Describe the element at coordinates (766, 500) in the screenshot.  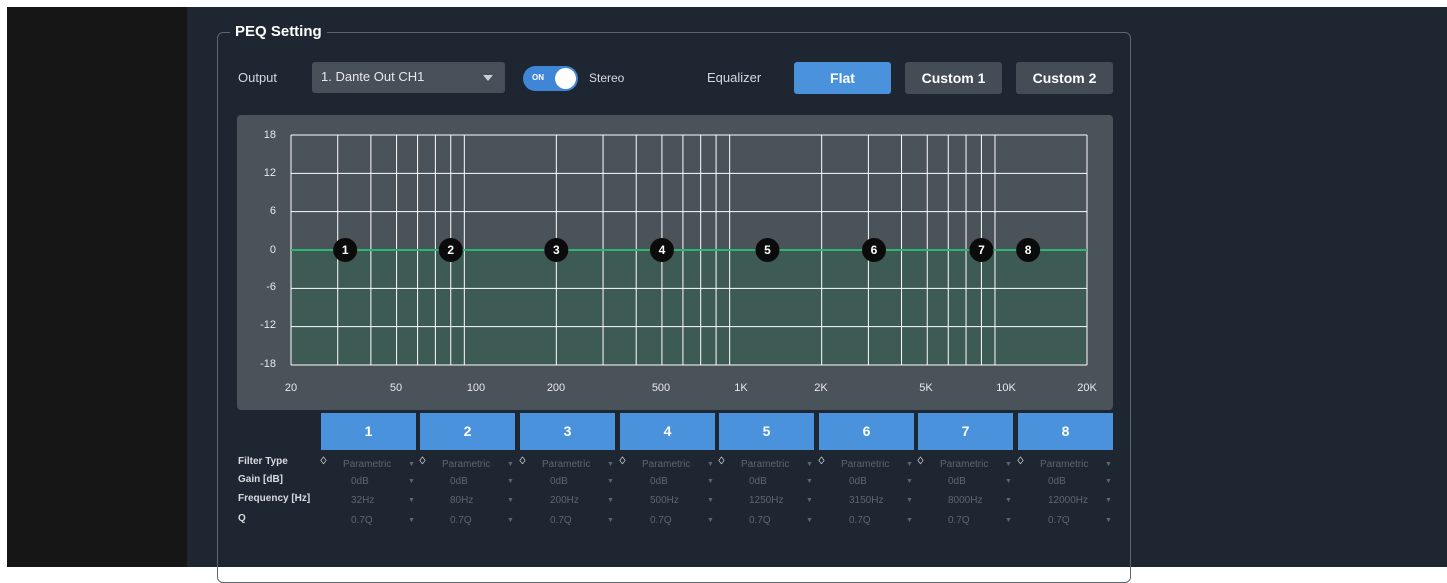
I see `frequency-select: 1250Hz` at that location.